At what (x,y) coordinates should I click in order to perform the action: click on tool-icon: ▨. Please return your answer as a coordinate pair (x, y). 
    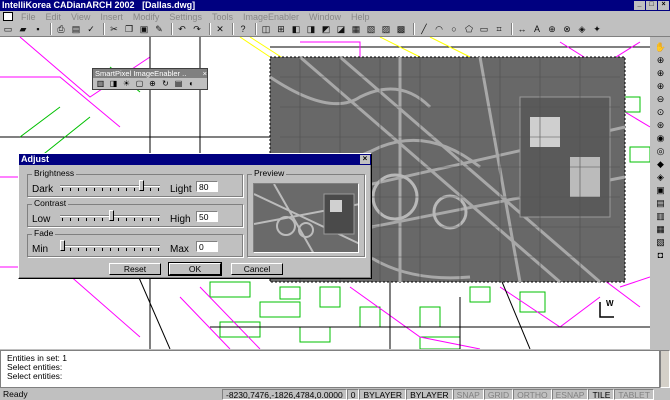
    Looking at the image, I should click on (386, 29).